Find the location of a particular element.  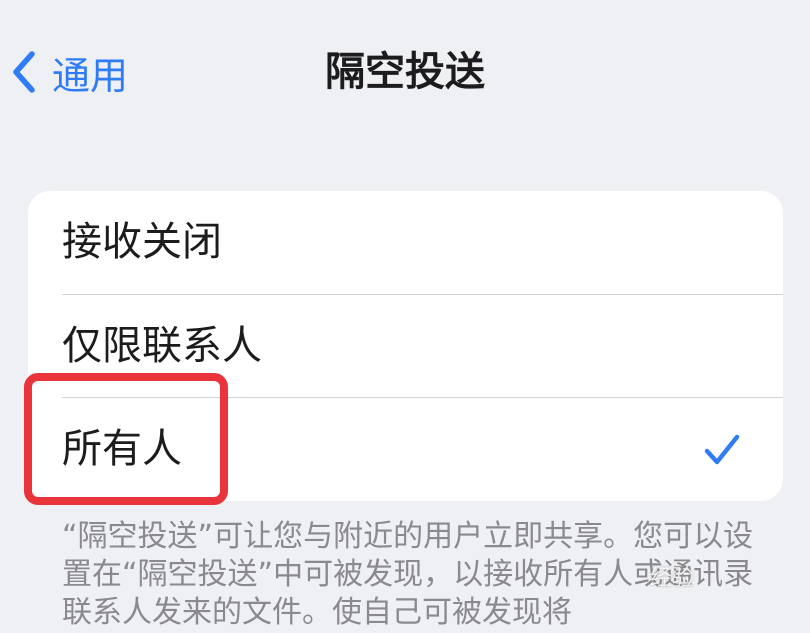

option-label: 所有人 is located at coordinates (122, 449).